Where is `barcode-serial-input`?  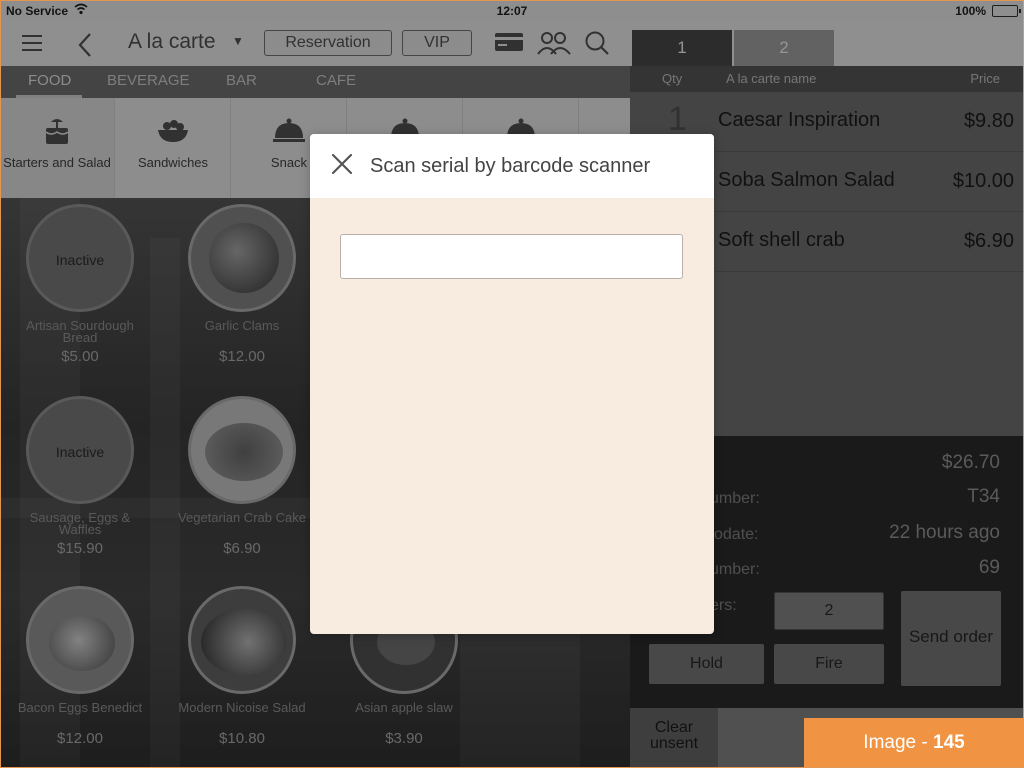 barcode-serial-input is located at coordinates (511, 256).